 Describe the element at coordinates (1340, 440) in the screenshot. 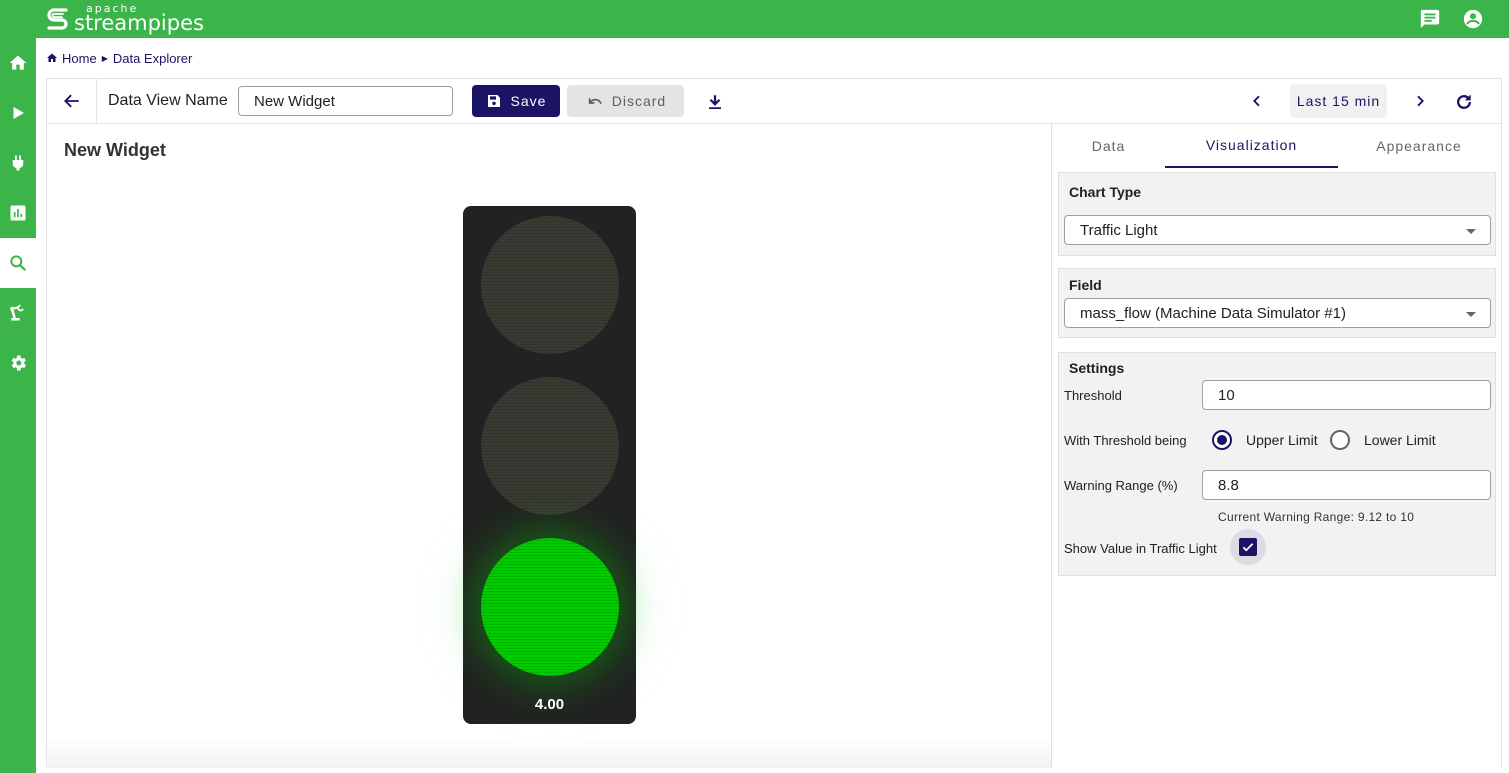

I see `lower-limit-radio` at that location.